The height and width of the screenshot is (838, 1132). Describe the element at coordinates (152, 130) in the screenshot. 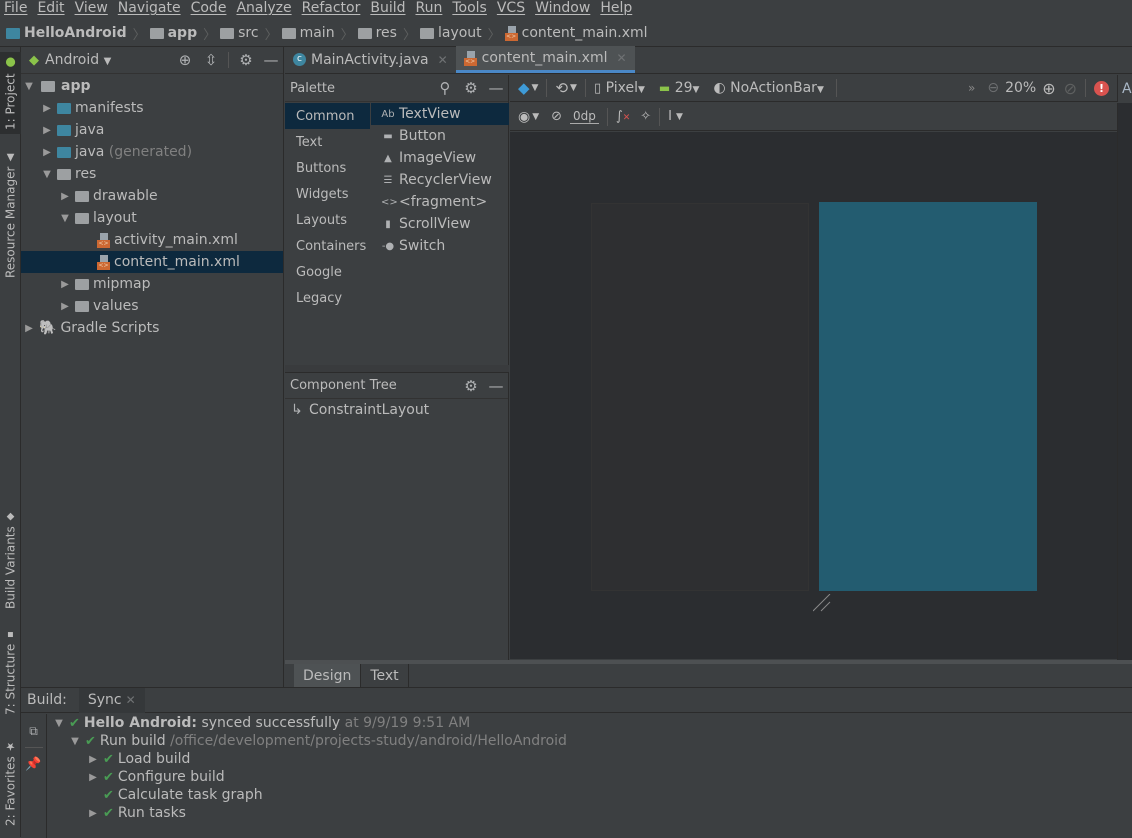

I see `tree-item-java: ▶ java` at that location.